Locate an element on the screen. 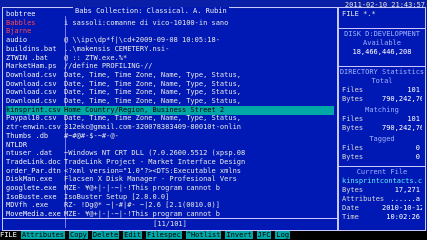  command-label: Log is located at coordinates (283, 235).